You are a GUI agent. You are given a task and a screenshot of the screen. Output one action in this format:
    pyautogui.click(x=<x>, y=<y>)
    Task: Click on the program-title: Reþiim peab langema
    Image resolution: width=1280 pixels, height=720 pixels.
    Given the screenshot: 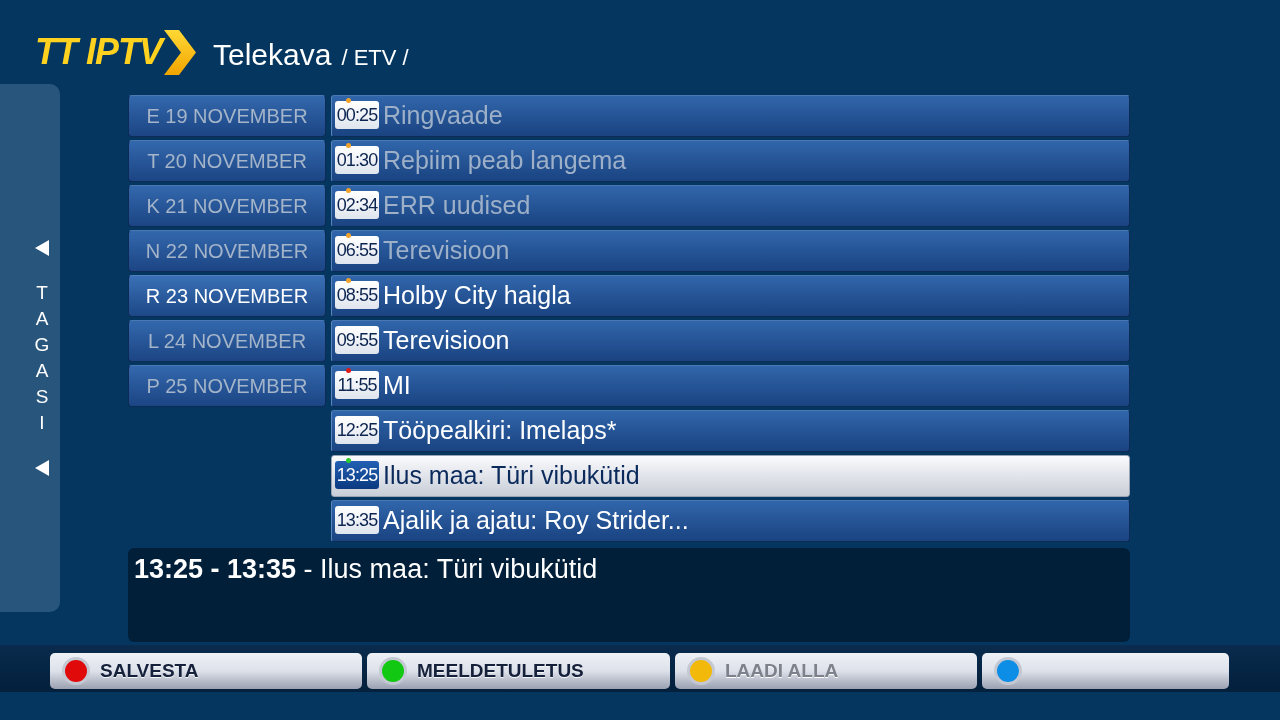 What is the action you would take?
    pyautogui.click(x=505, y=160)
    